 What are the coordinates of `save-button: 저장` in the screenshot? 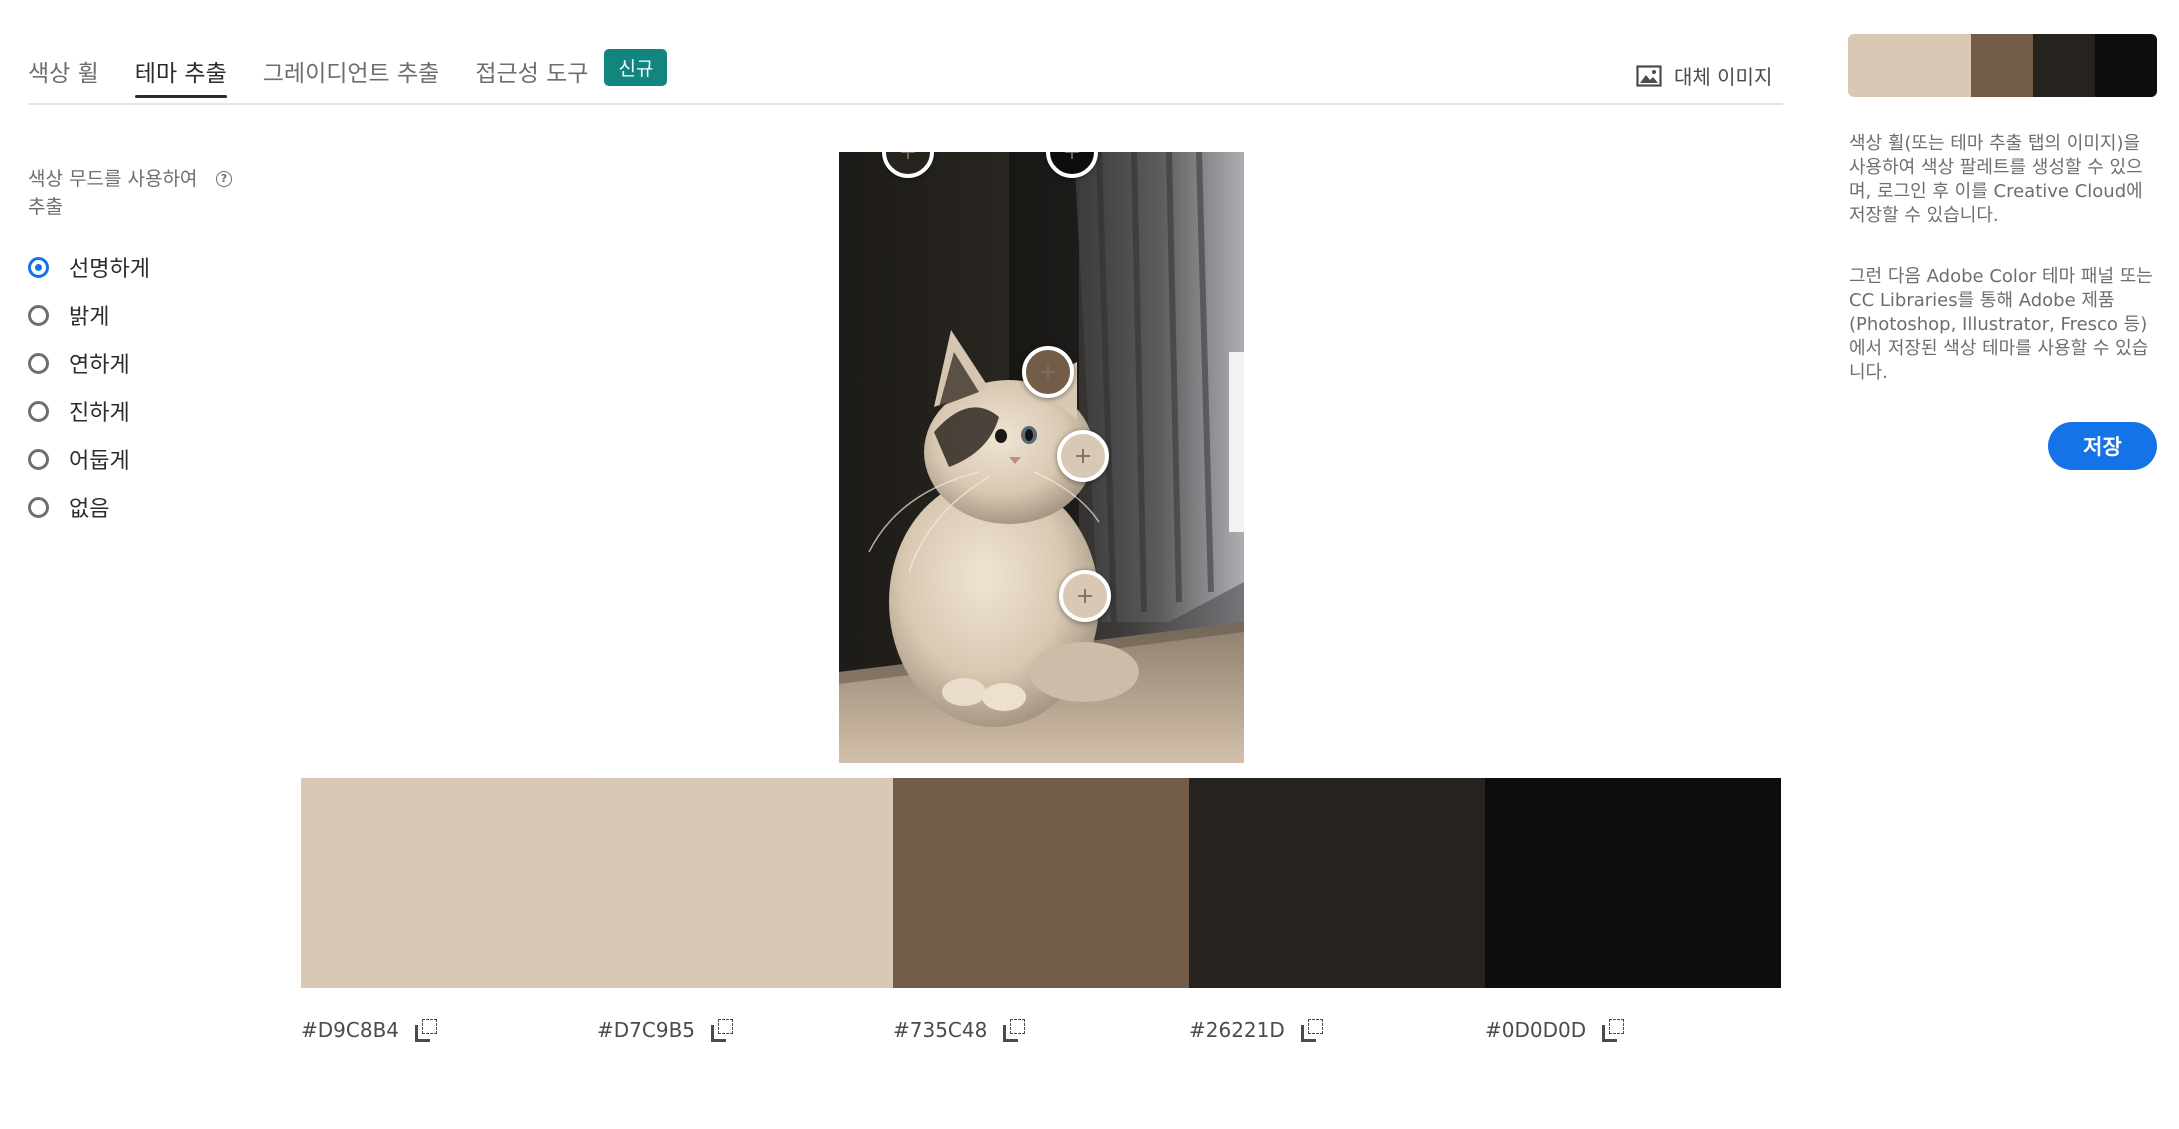 It's located at (2102, 446).